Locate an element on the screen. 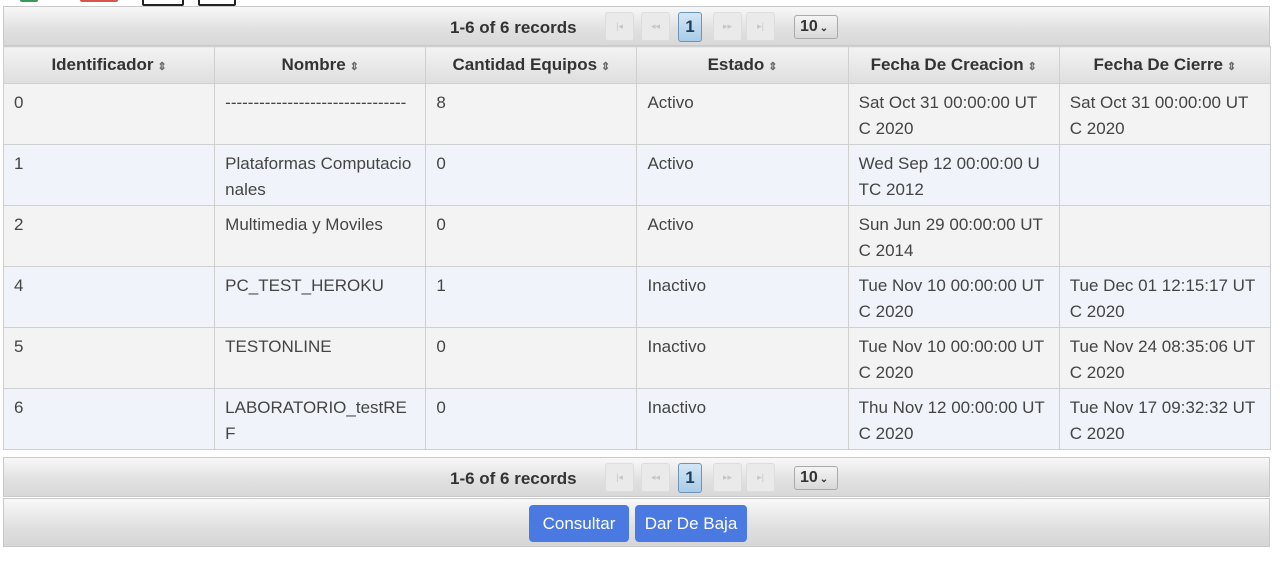  col-estado: Estado ⇕ is located at coordinates (742, 65).